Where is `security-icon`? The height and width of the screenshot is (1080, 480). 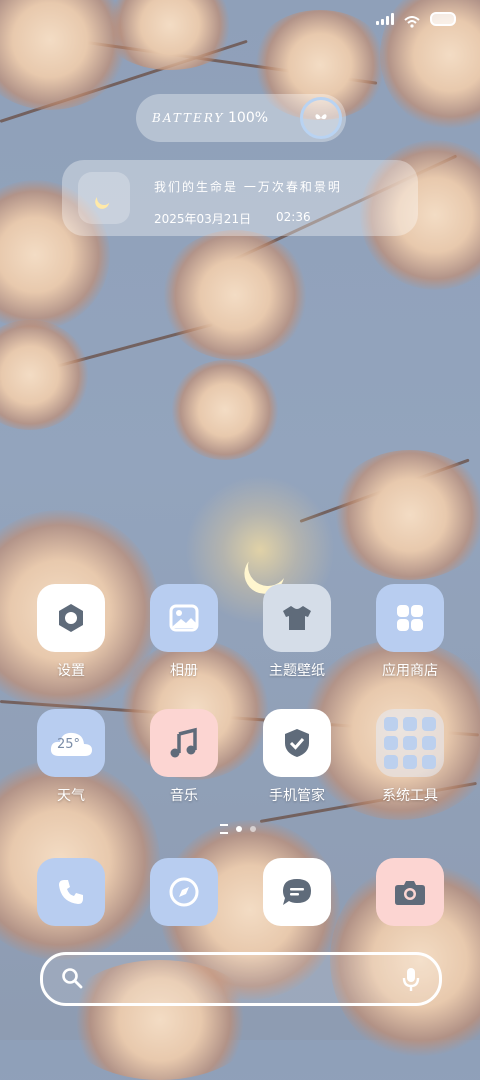
security-icon is located at coordinates (297, 743).